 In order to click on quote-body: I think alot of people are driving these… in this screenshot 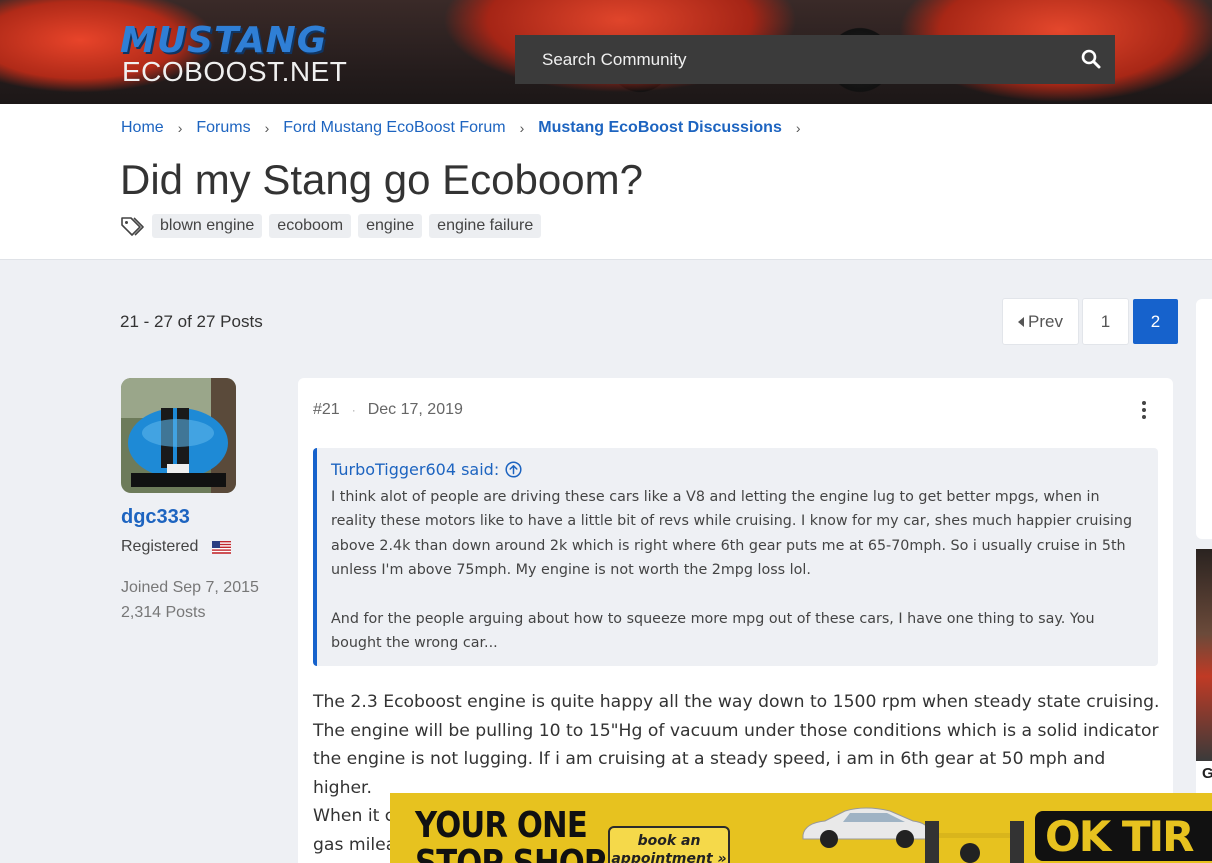, I will do `click(737, 570)`.